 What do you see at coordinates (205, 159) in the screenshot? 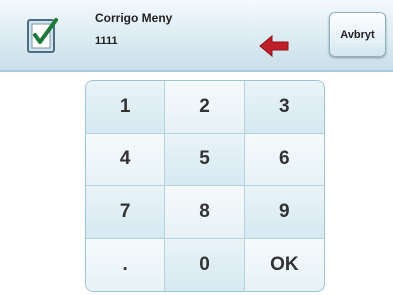
I see `key-5: 5` at bounding box center [205, 159].